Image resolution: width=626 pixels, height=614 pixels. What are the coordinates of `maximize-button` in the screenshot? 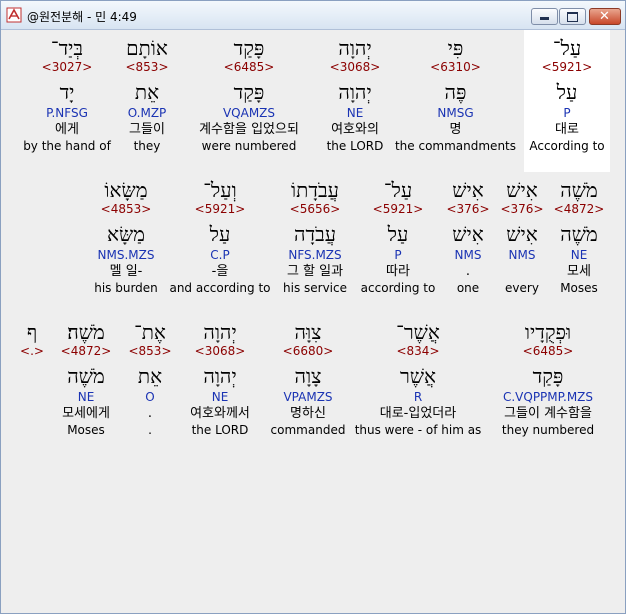 It's located at (572, 16).